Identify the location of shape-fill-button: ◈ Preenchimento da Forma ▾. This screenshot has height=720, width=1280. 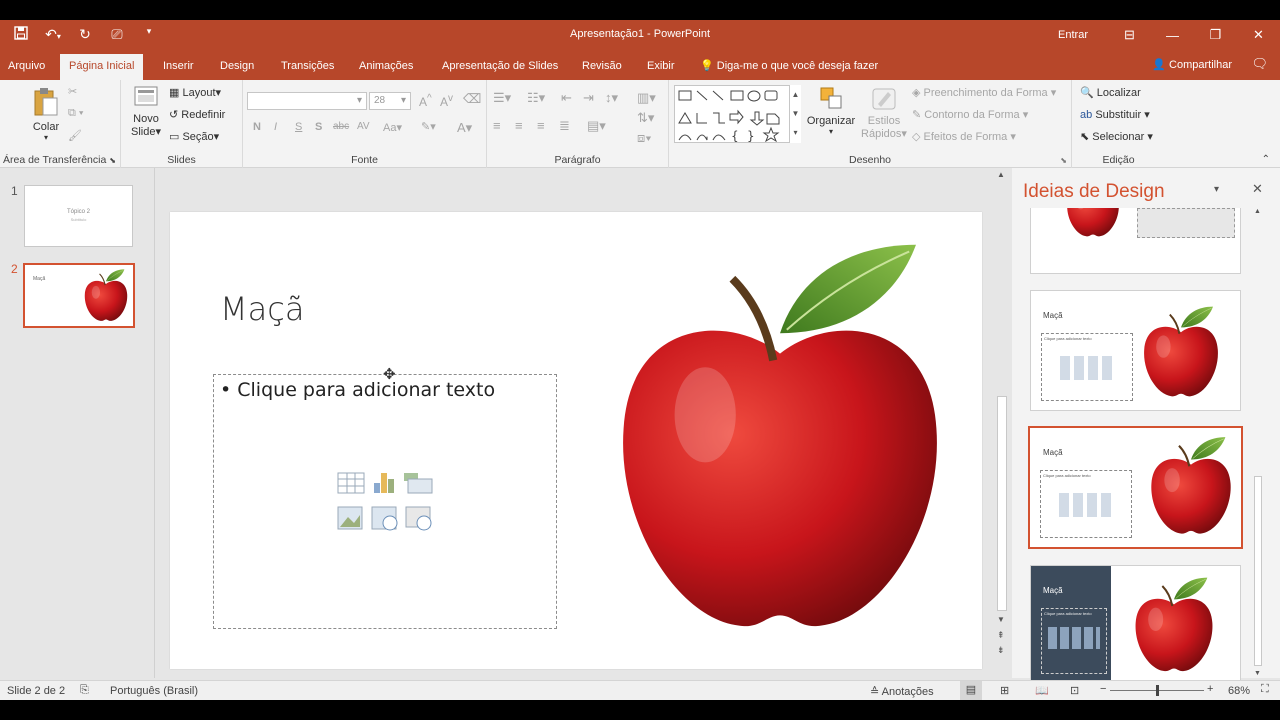
(984, 92).